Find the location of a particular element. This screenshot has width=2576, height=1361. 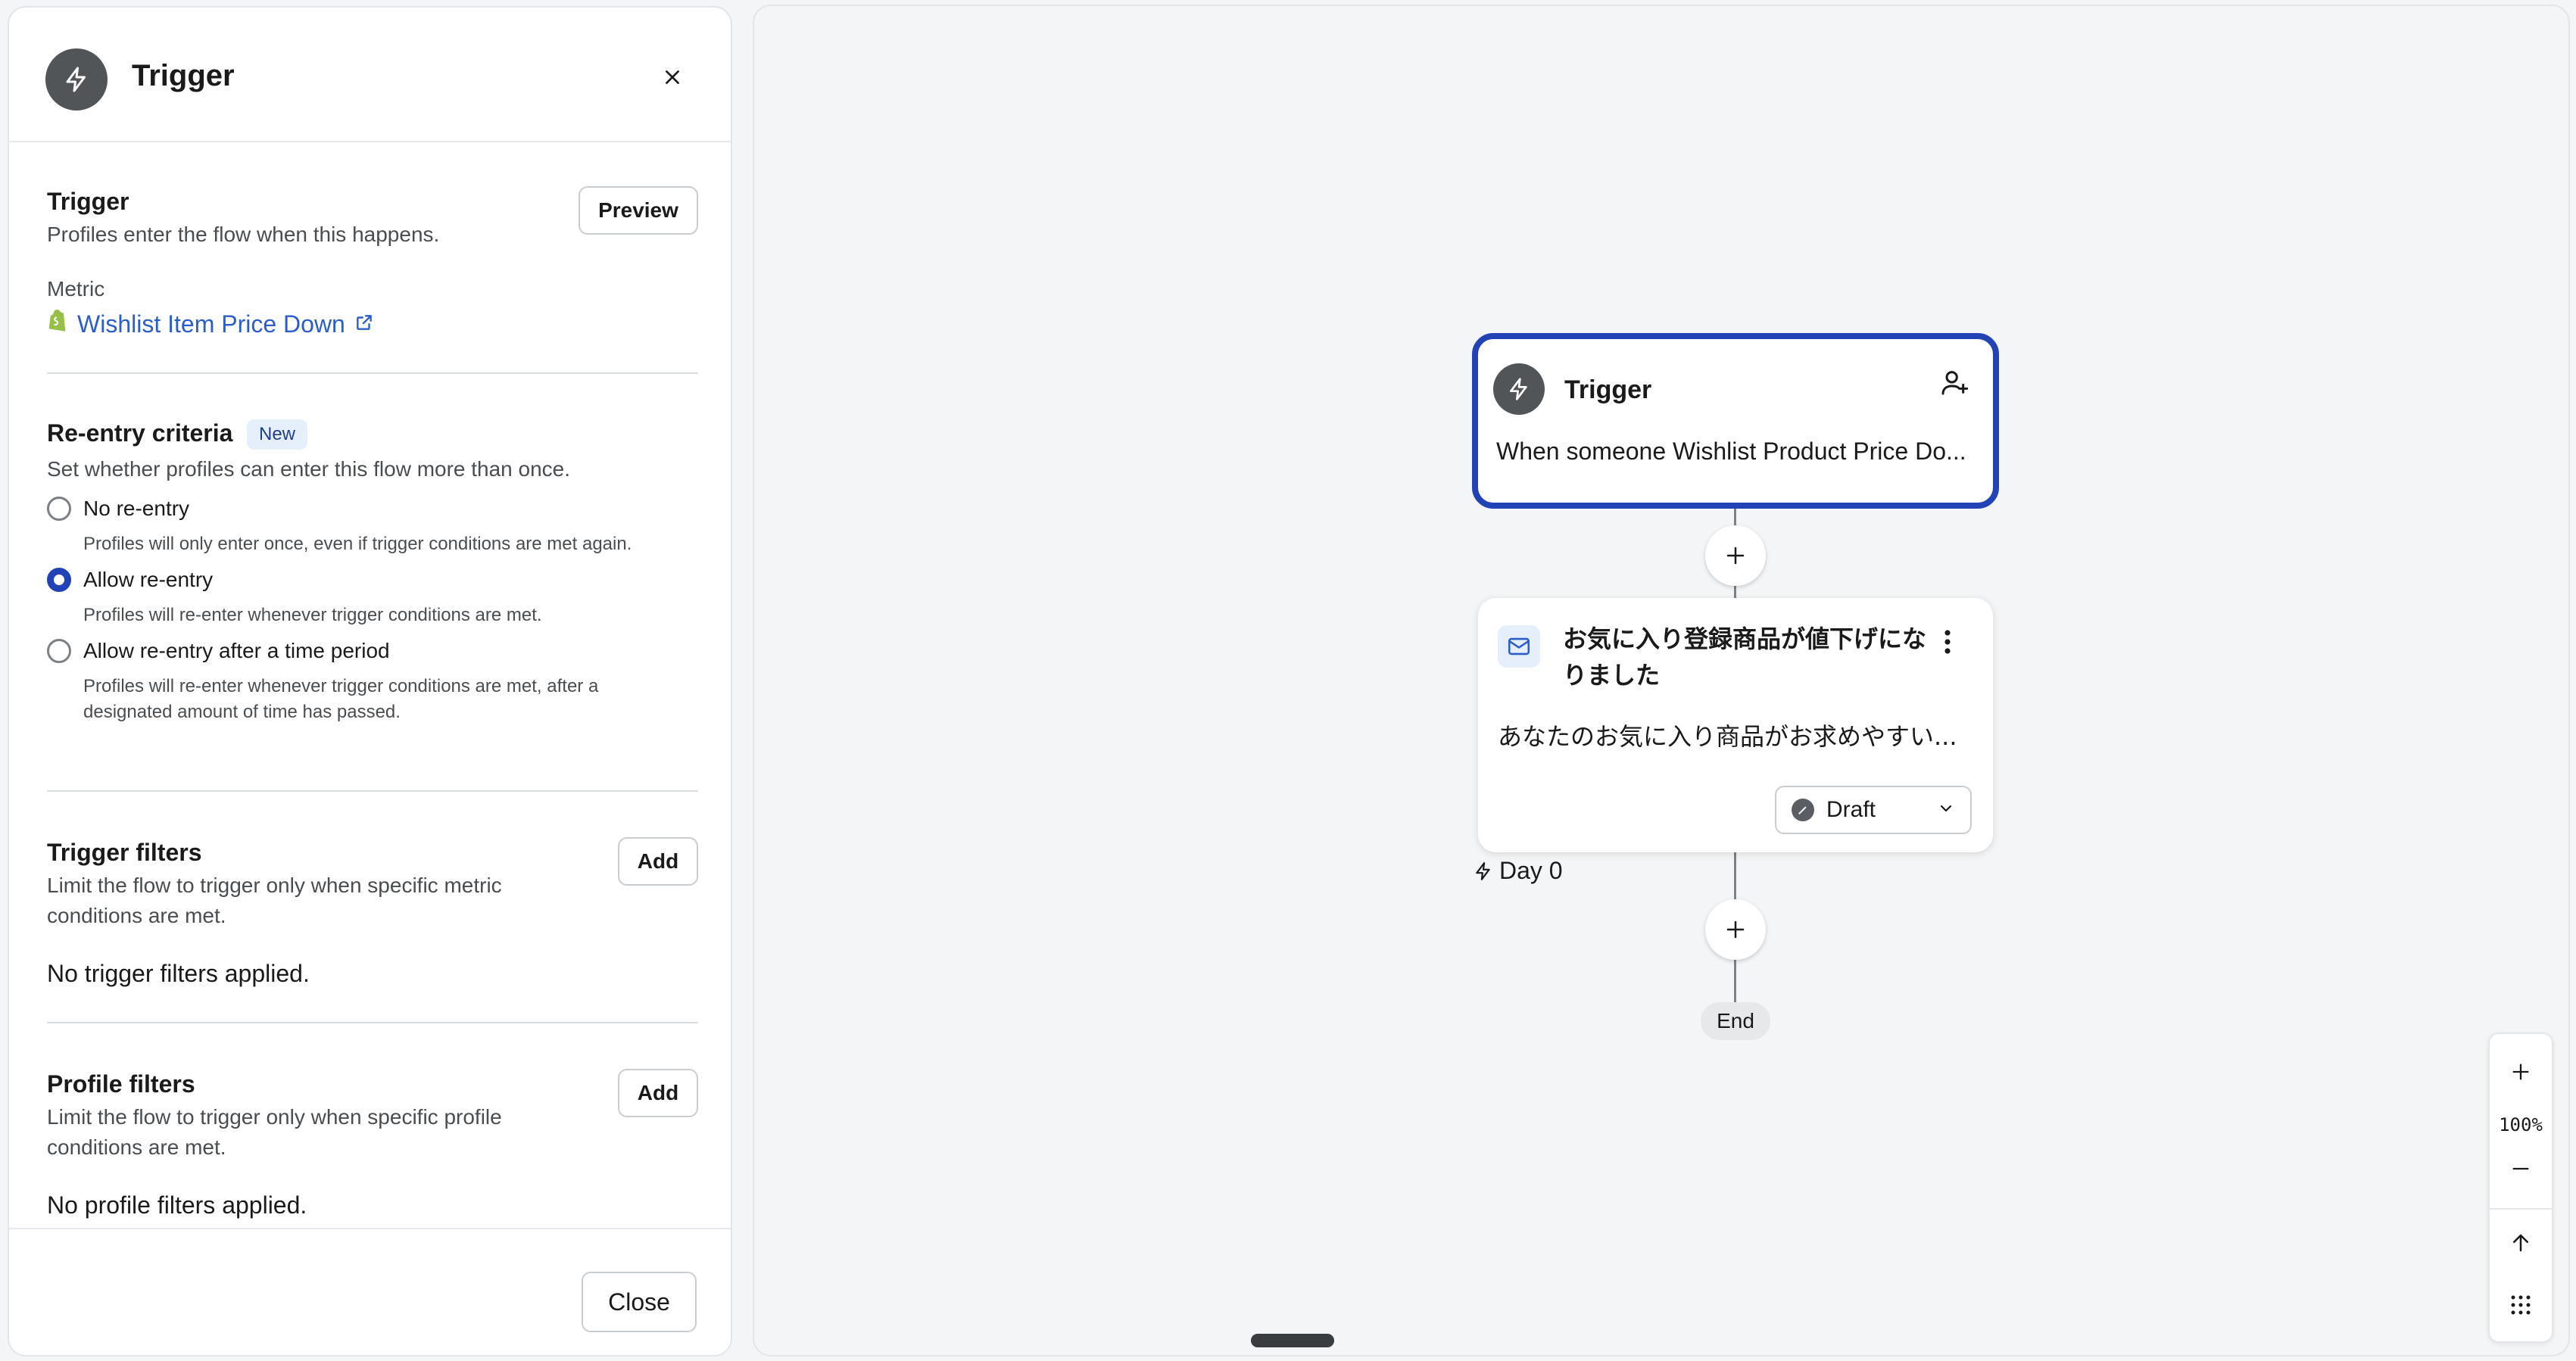

radio-label: Allow re-entry is located at coordinates (148, 579).